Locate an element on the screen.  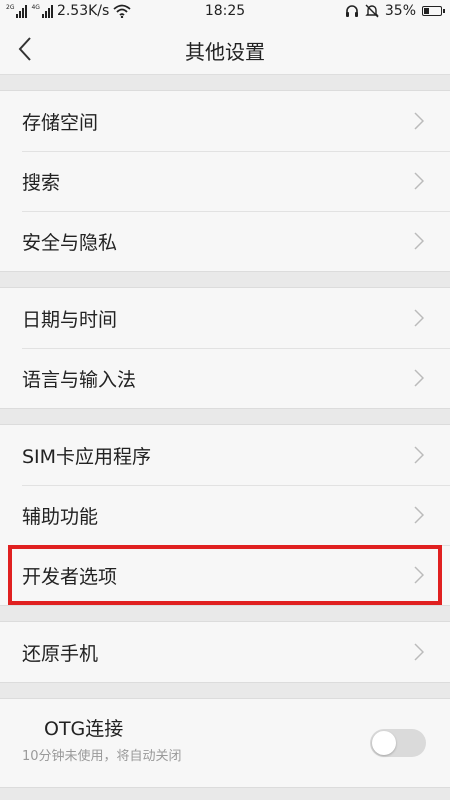
settings-item-accessibility: 辅助功能 is located at coordinates (225, 515).